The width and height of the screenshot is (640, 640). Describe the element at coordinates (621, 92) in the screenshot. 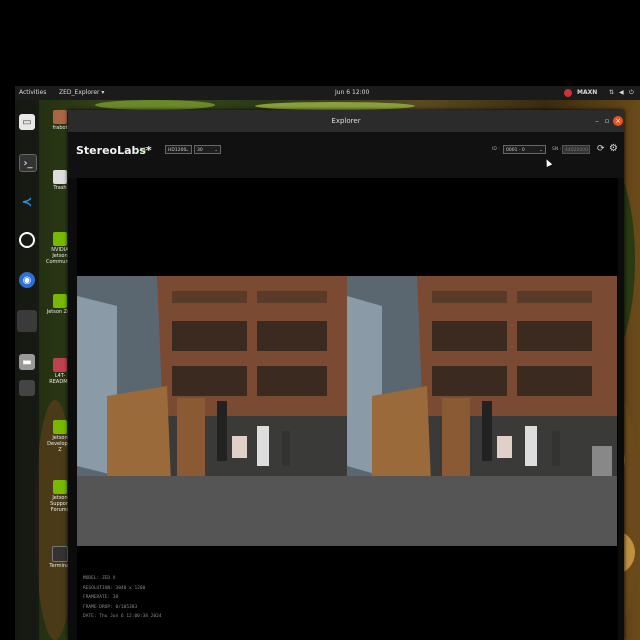

I see `volume-icon: ◀` at that location.